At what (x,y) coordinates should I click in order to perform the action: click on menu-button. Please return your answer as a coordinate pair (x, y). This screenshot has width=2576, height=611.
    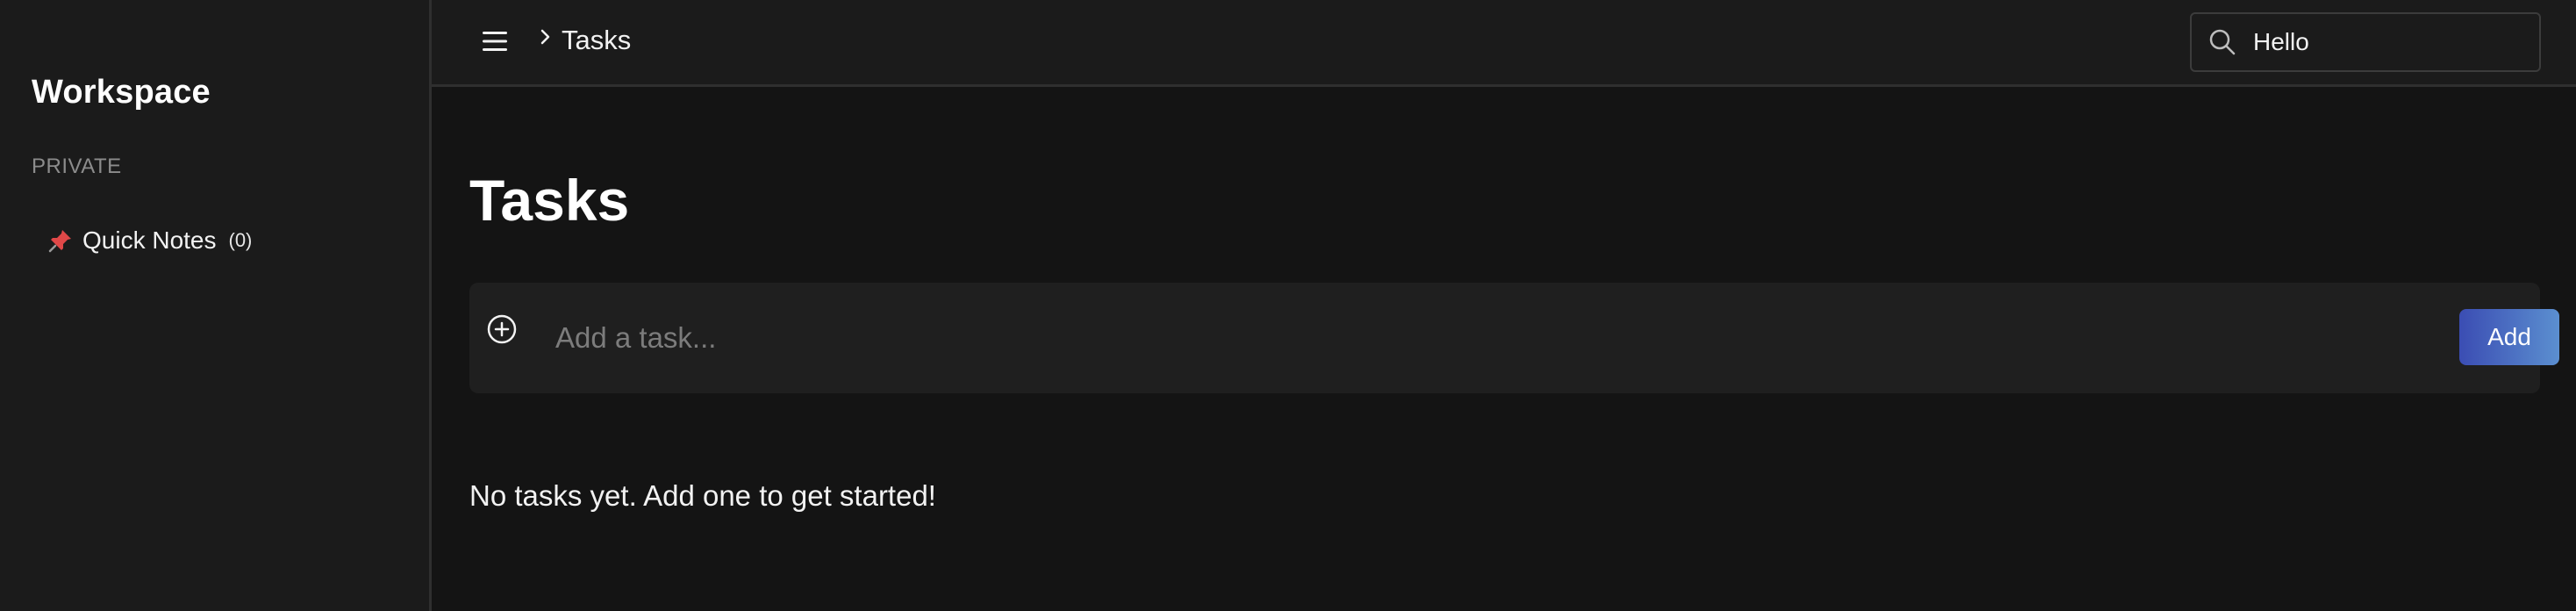
    Looking at the image, I should click on (494, 41).